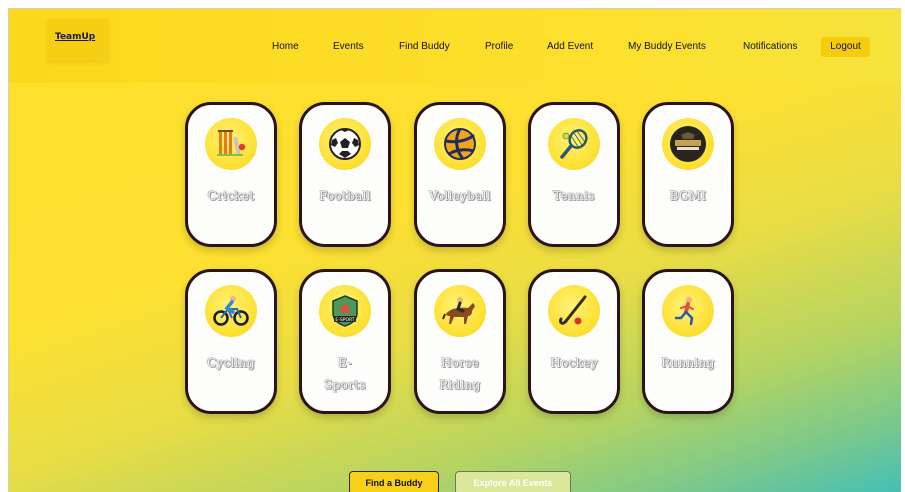  What do you see at coordinates (345, 341) in the screenshot?
I see `sport-card-esports: E-SPORT E- Sports` at bounding box center [345, 341].